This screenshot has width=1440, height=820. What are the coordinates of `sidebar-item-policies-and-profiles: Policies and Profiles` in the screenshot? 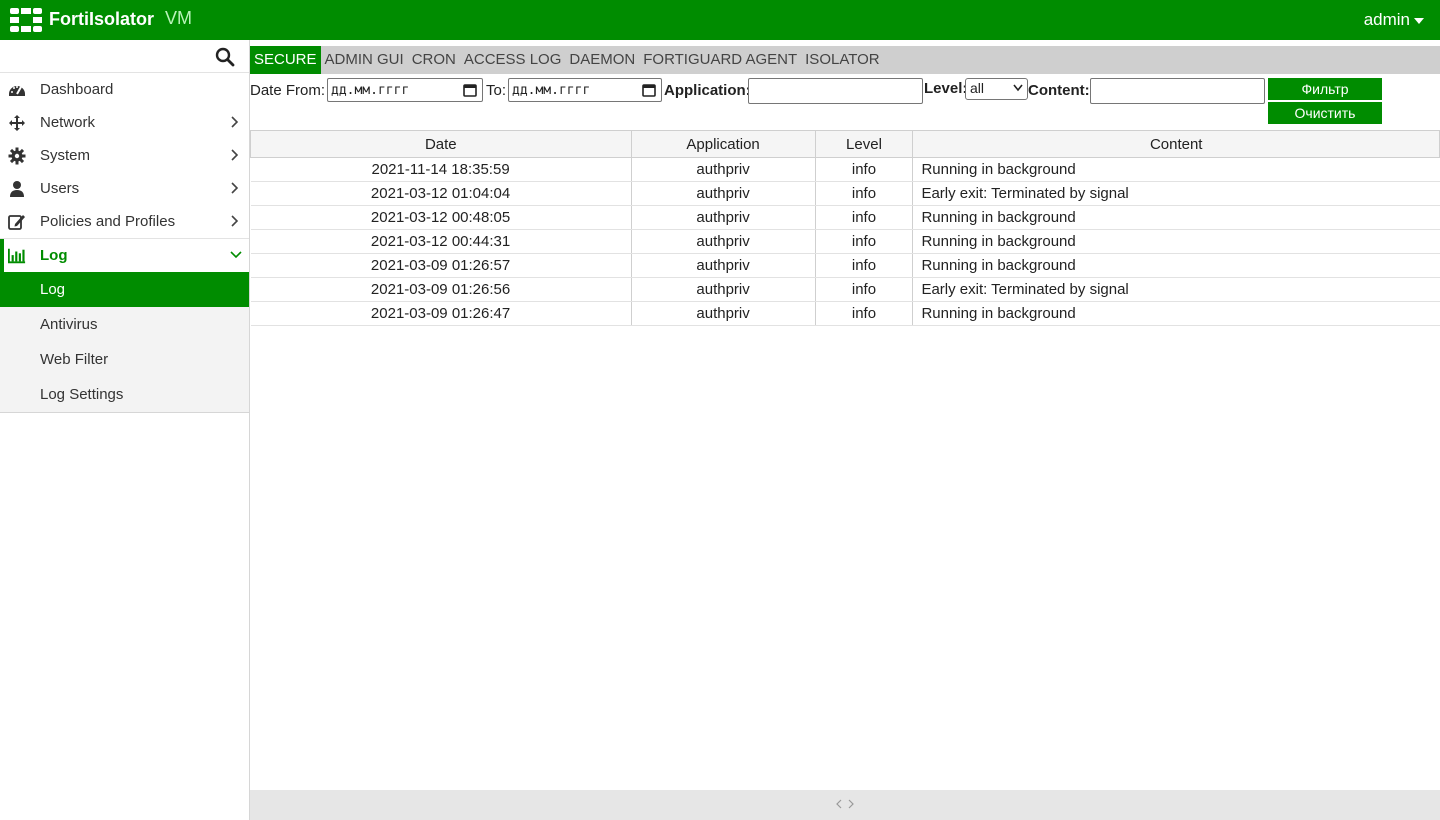 It's located at (124, 221).